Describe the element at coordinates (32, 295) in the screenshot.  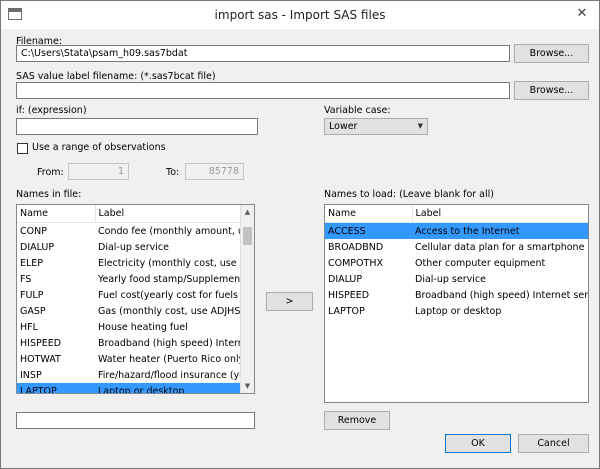
I see `variable-name: FULP` at that location.